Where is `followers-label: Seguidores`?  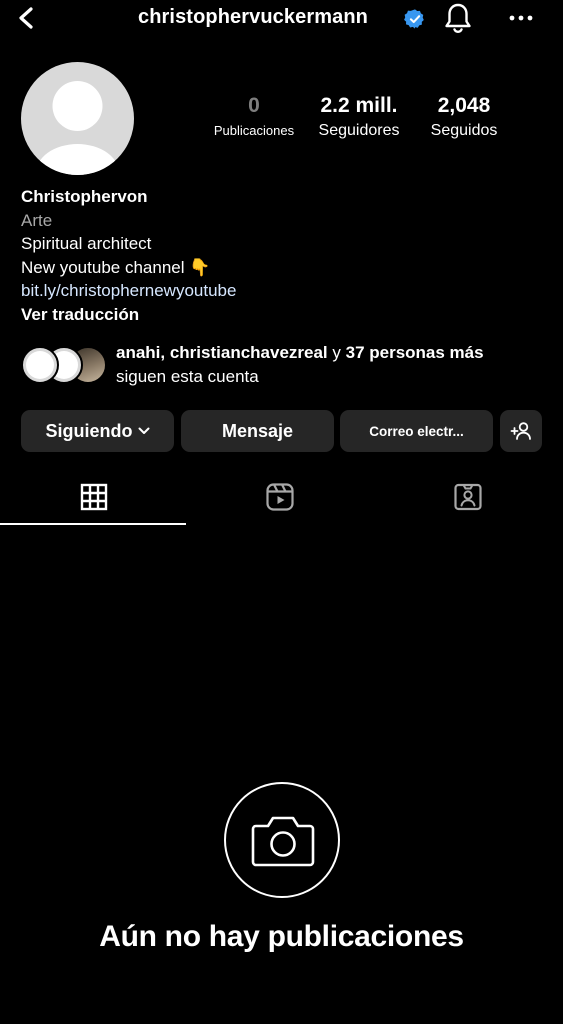
followers-label: Seguidores is located at coordinates (359, 130).